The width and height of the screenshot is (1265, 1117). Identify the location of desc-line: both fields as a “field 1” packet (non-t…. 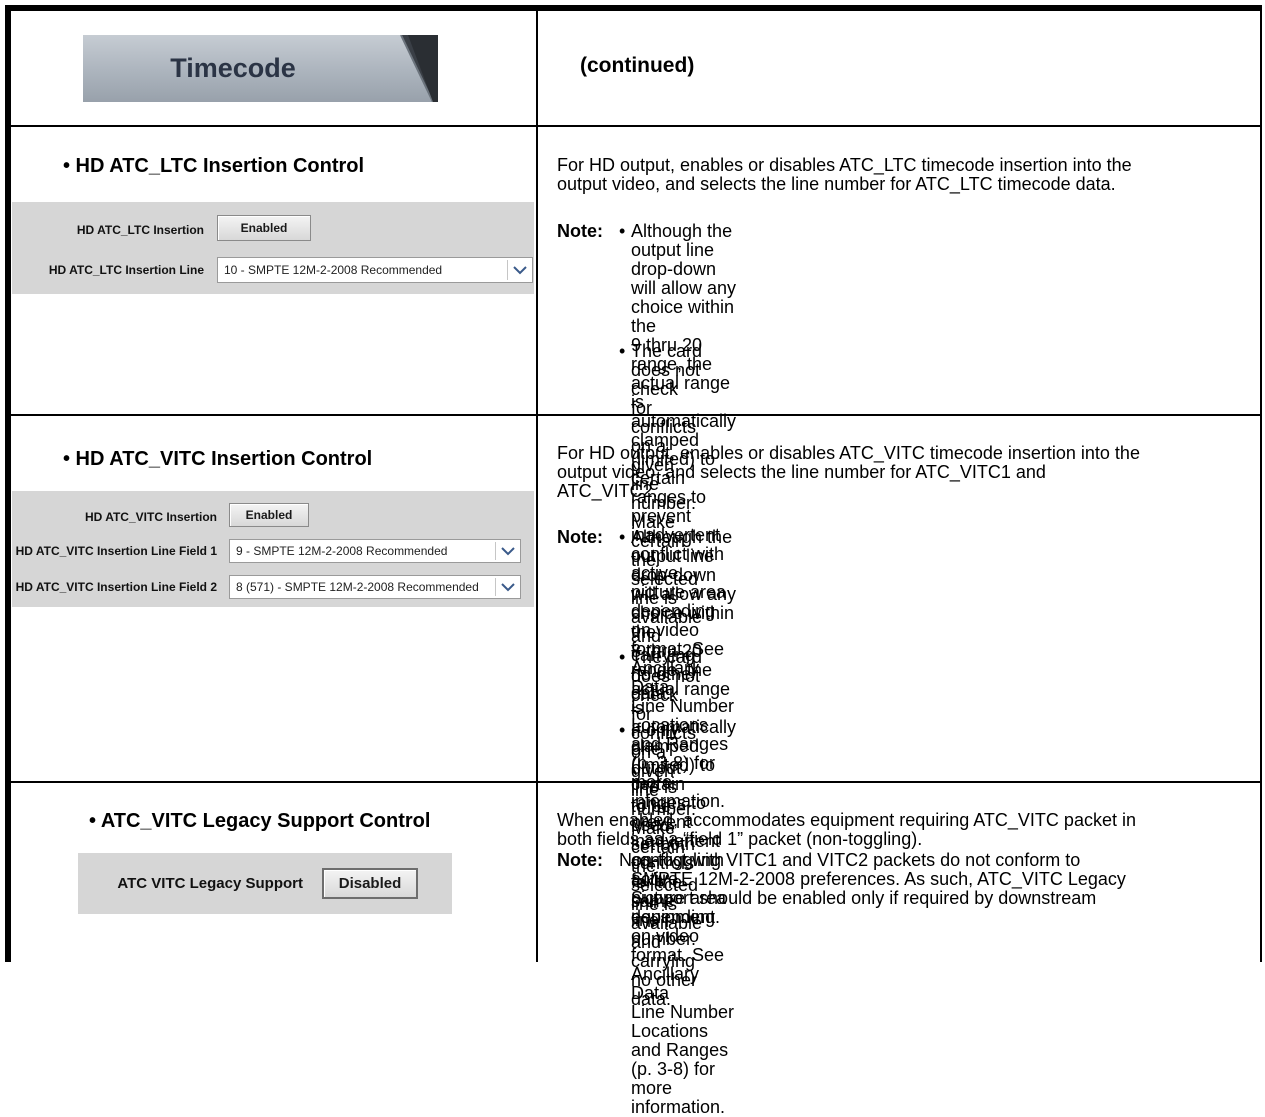
(740, 839).